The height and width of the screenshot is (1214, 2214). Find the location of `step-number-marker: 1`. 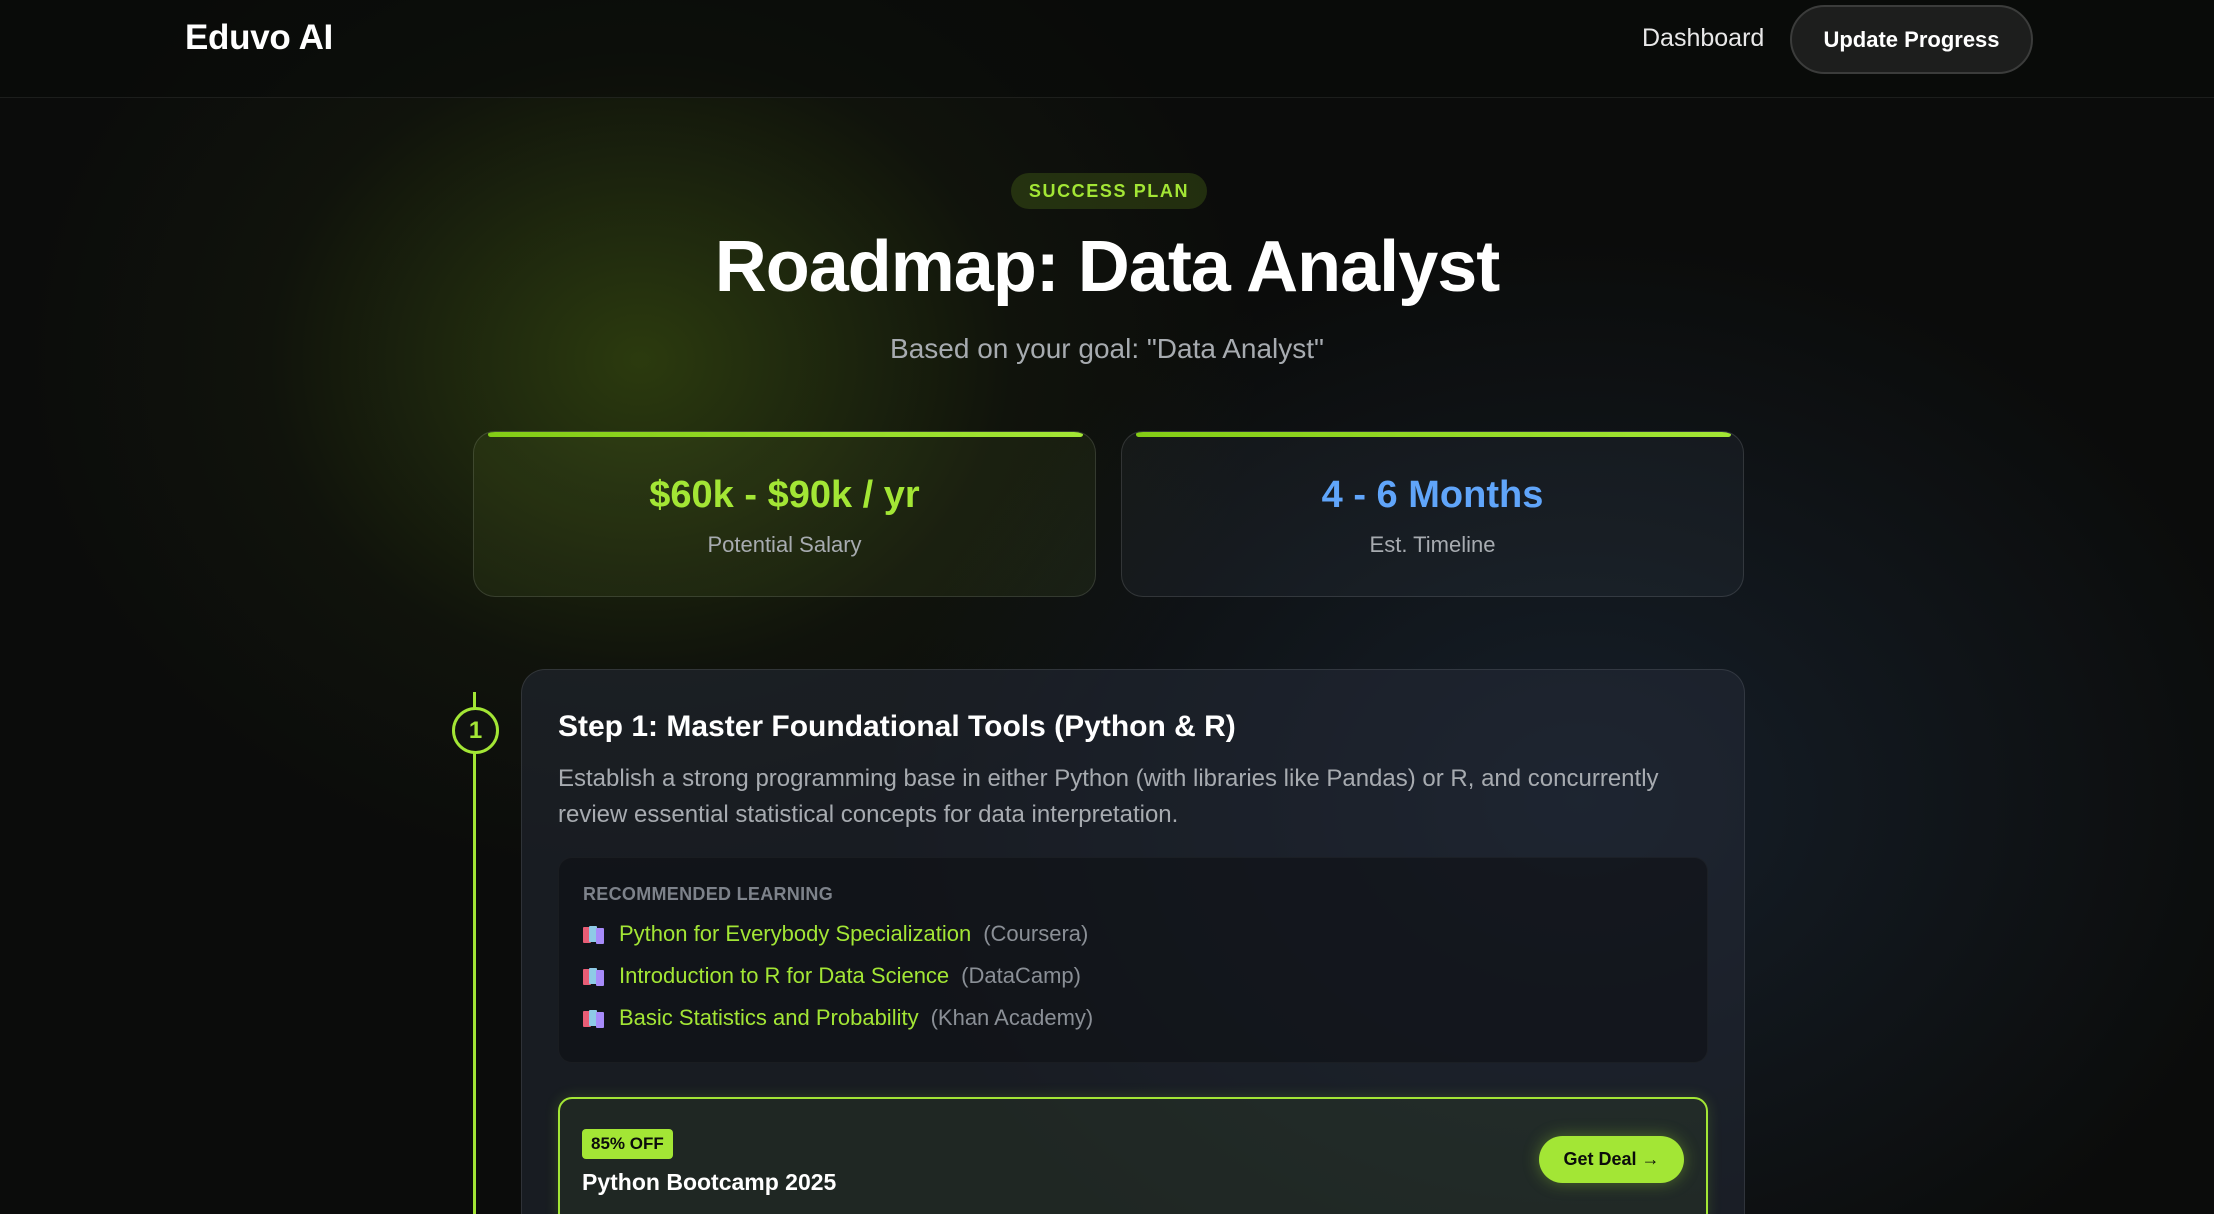

step-number-marker: 1 is located at coordinates (475, 730).